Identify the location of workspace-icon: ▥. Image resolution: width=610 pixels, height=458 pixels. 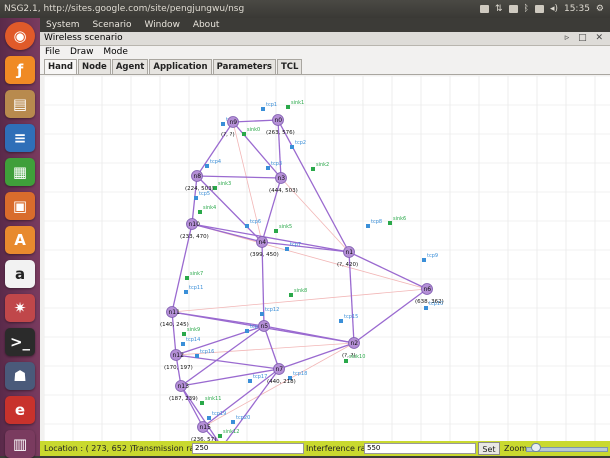
(20, 444).